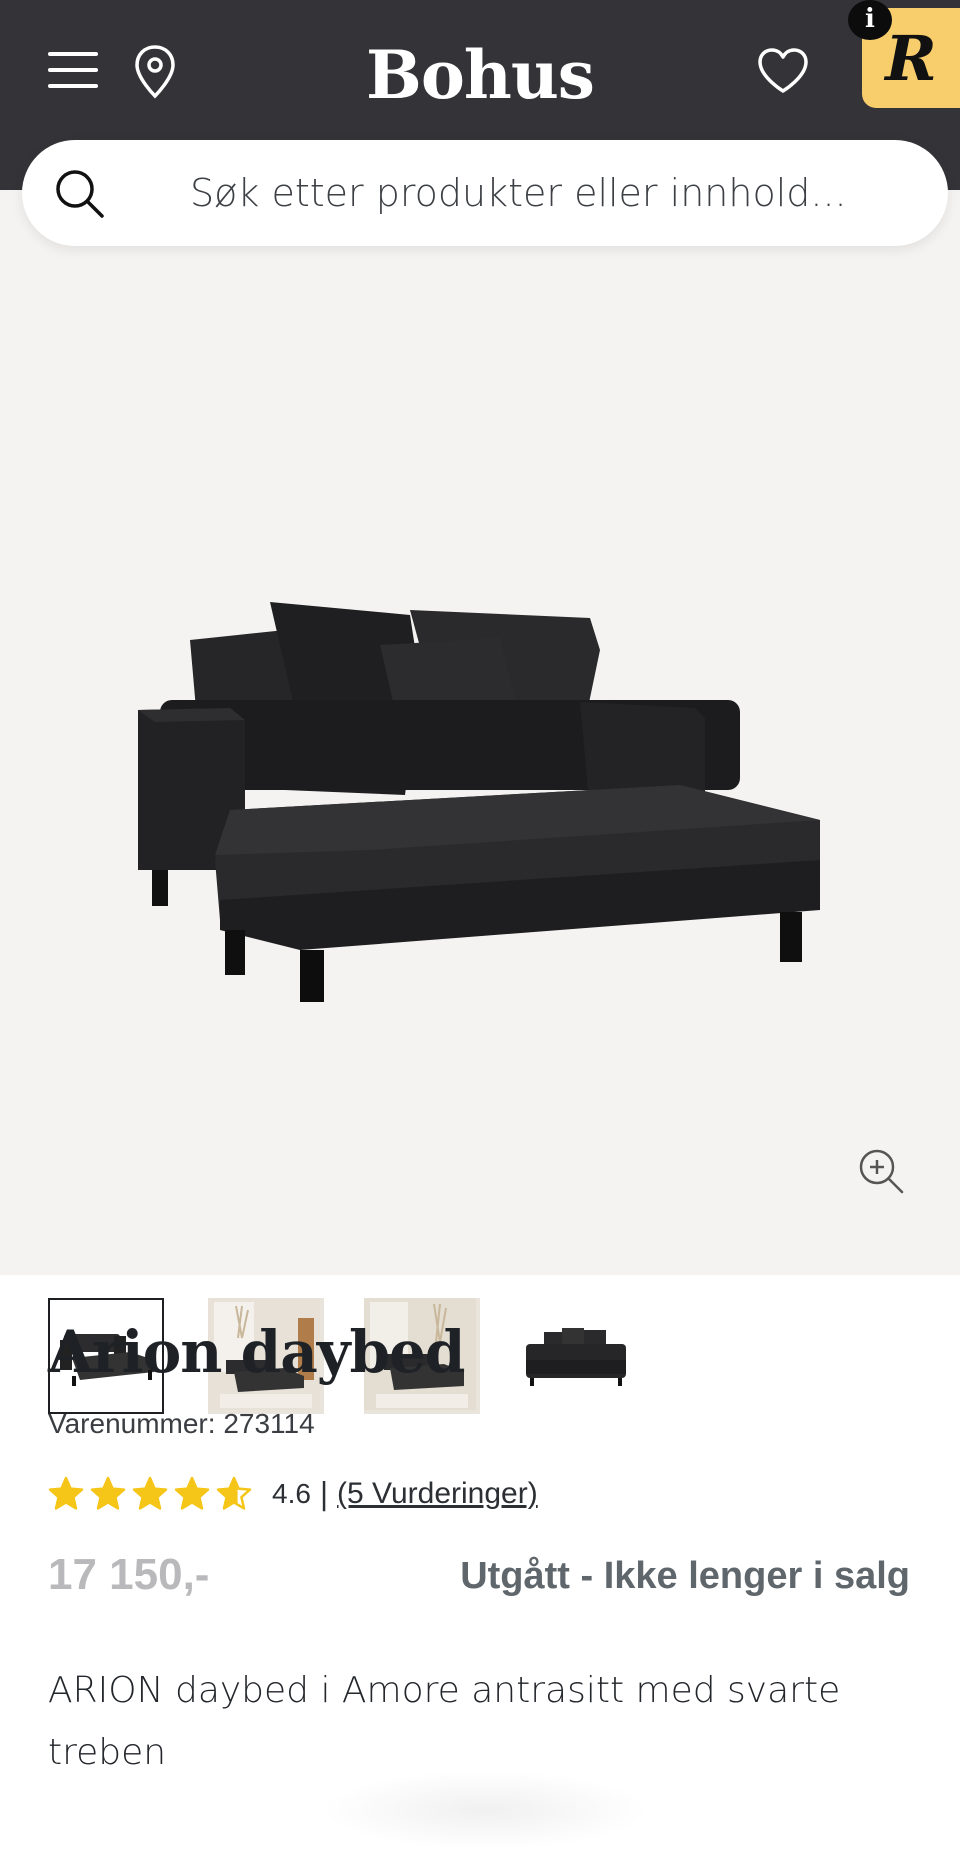 Image resolution: width=960 pixels, height=1850 pixels. Describe the element at coordinates (80, 194) in the screenshot. I see `search-icon` at that location.